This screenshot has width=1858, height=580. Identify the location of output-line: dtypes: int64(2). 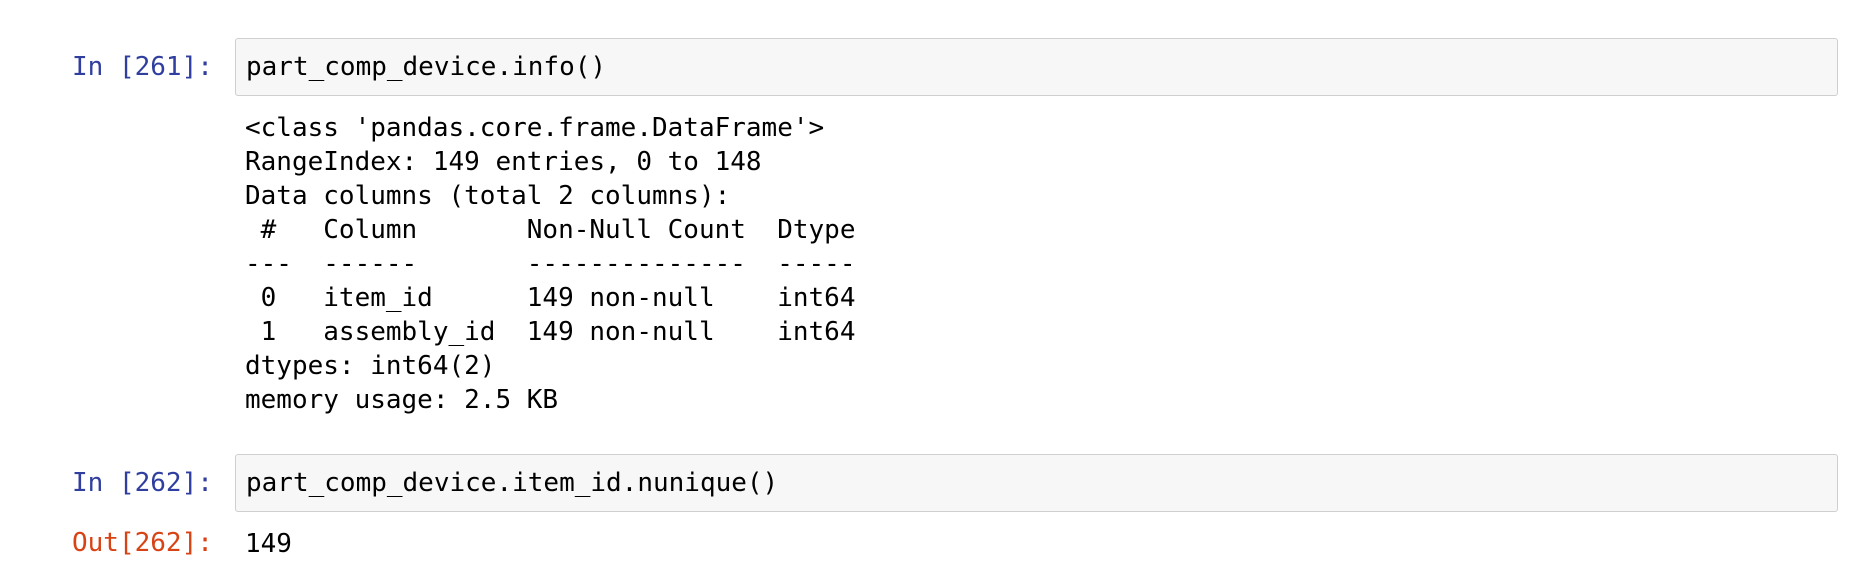
(370, 366).